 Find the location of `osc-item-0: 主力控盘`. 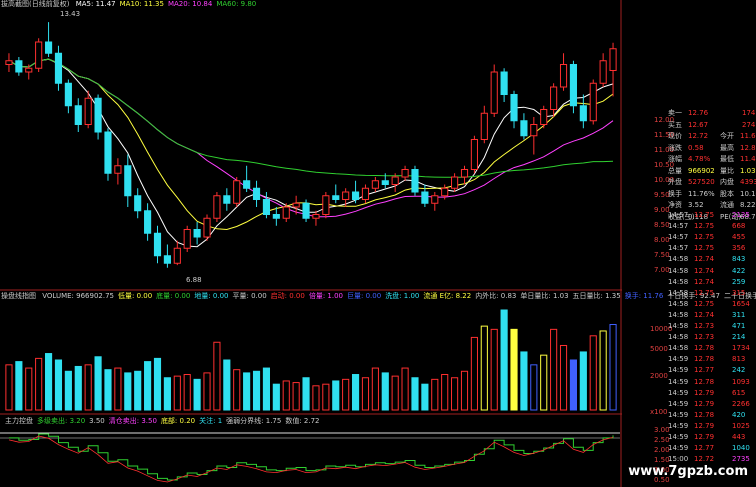

osc-item-0: 主力控盘 is located at coordinates (19, 421).